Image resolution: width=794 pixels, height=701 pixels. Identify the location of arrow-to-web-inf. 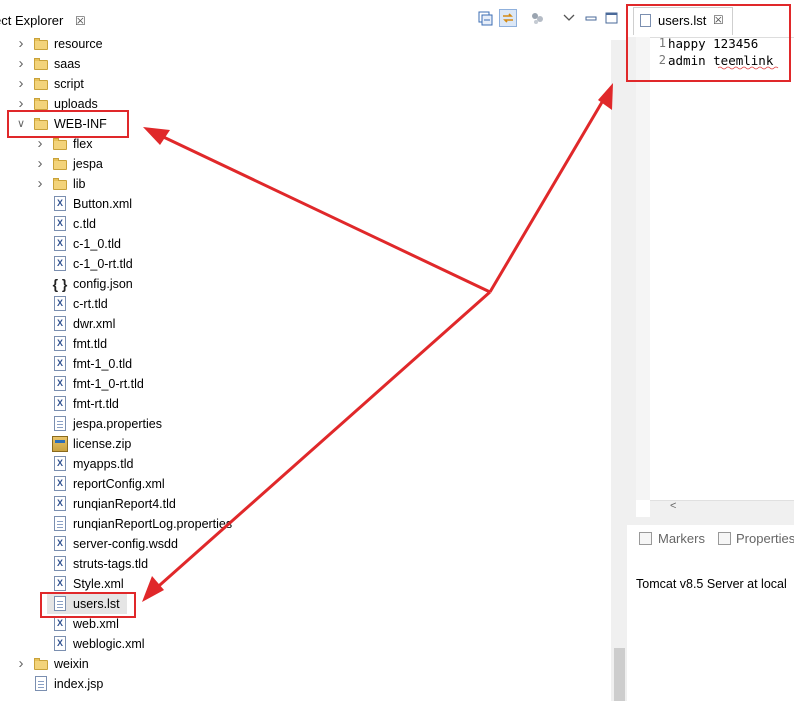
(322, 212).